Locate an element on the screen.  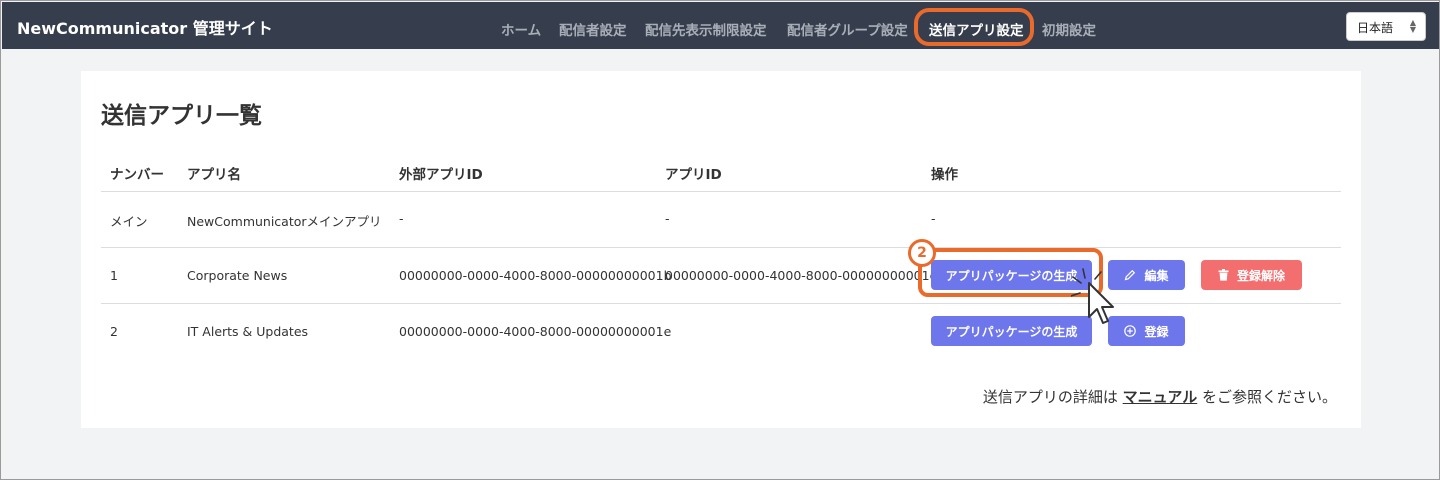
row-2-generate-package-button: アプリパッケージの生成 is located at coordinates (1011, 331).